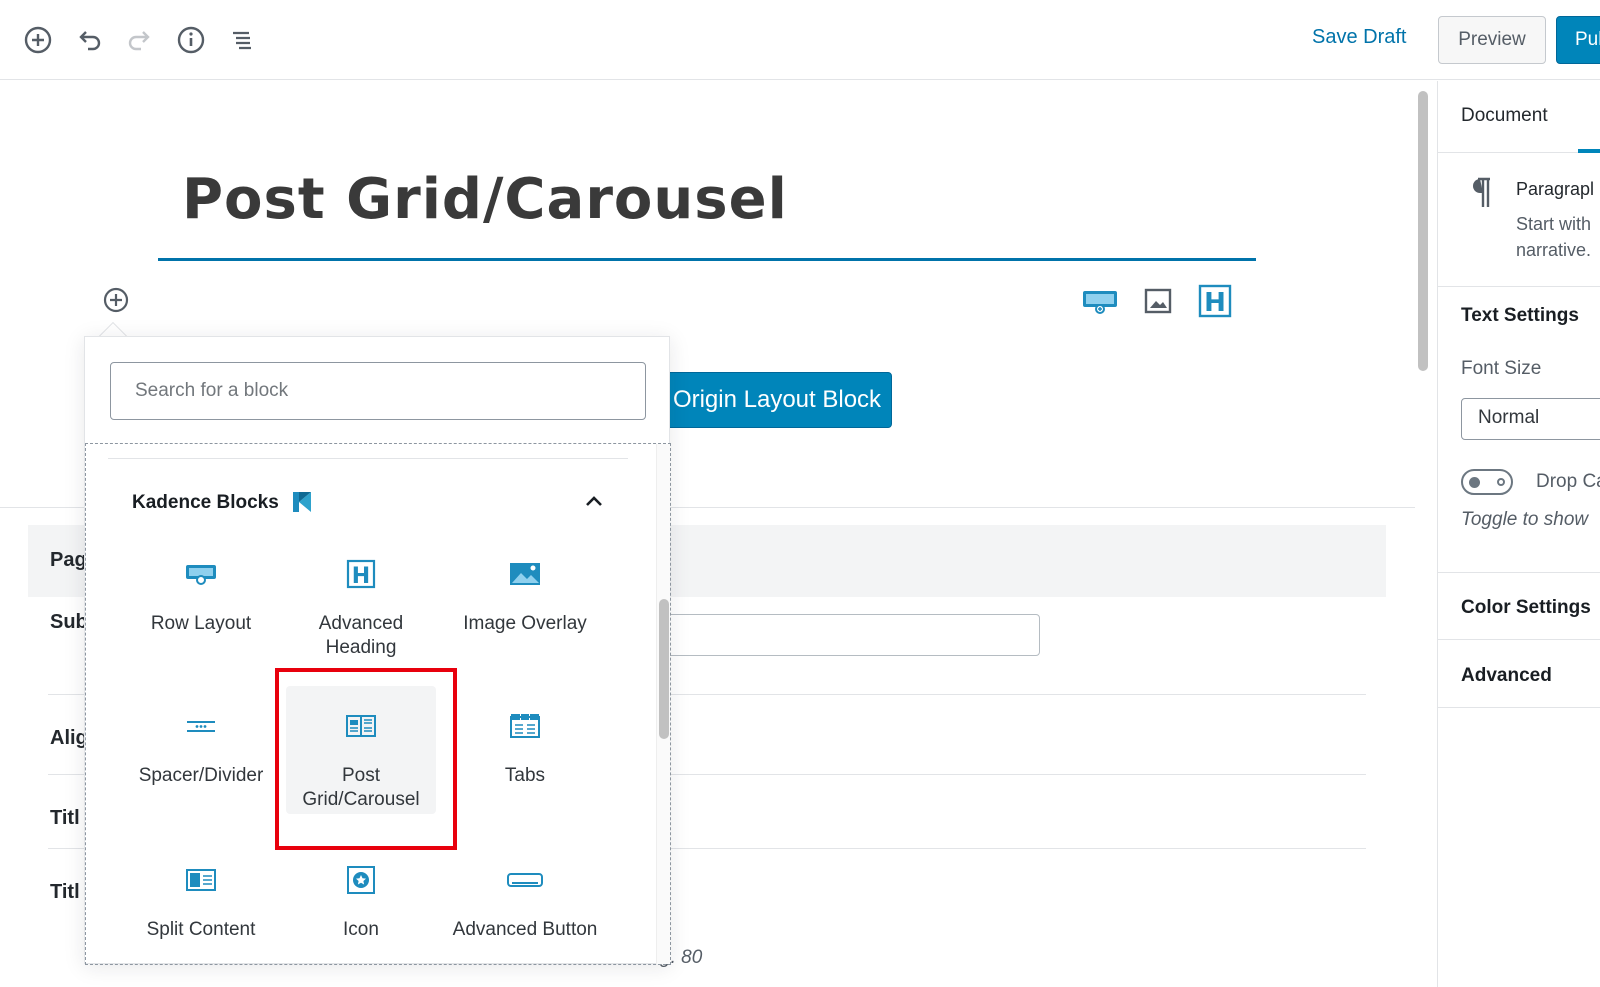 This screenshot has width=1600, height=987. What do you see at coordinates (361, 598) in the screenshot?
I see `block-item-advanced-heading: H Advanced Heading` at bounding box center [361, 598].